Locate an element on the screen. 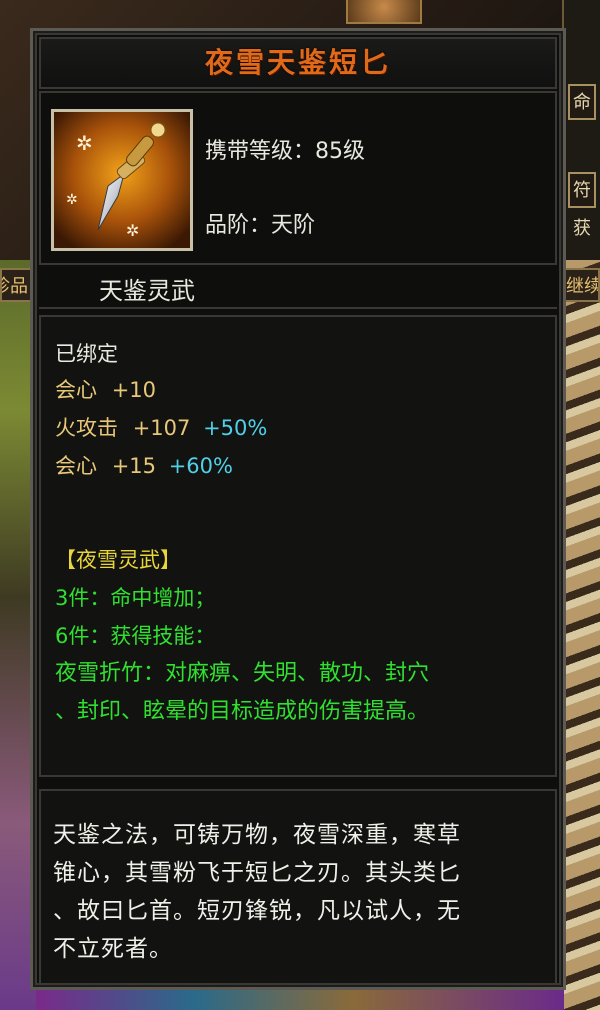 The width and height of the screenshot is (600, 1010). stat-value: +107 is located at coordinates (161, 428).